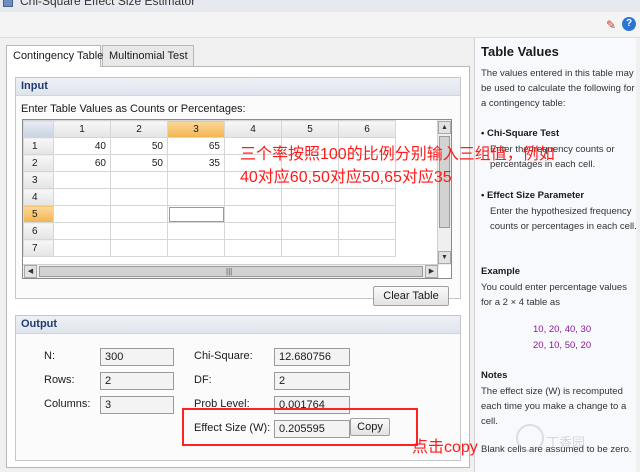 This screenshot has width=640, height=472. I want to click on annotation-instruction-line2: 40对应60,50对应50,65对应35, so click(346, 177).